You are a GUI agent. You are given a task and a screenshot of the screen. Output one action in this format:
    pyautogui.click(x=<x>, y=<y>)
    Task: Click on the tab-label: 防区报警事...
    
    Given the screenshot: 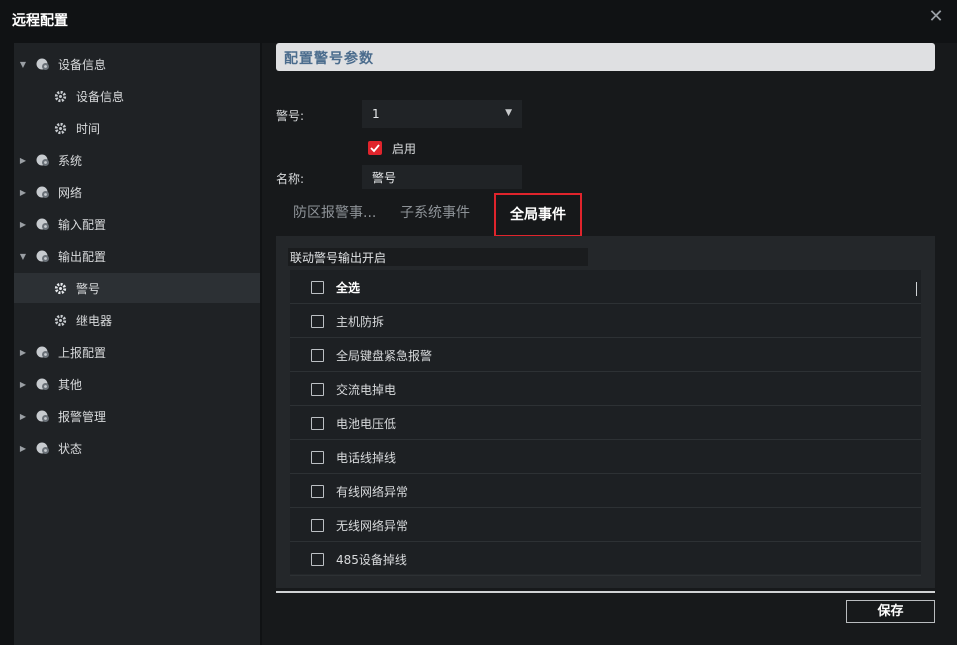 What is the action you would take?
    pyautogui.click(x=335, y=213)
    